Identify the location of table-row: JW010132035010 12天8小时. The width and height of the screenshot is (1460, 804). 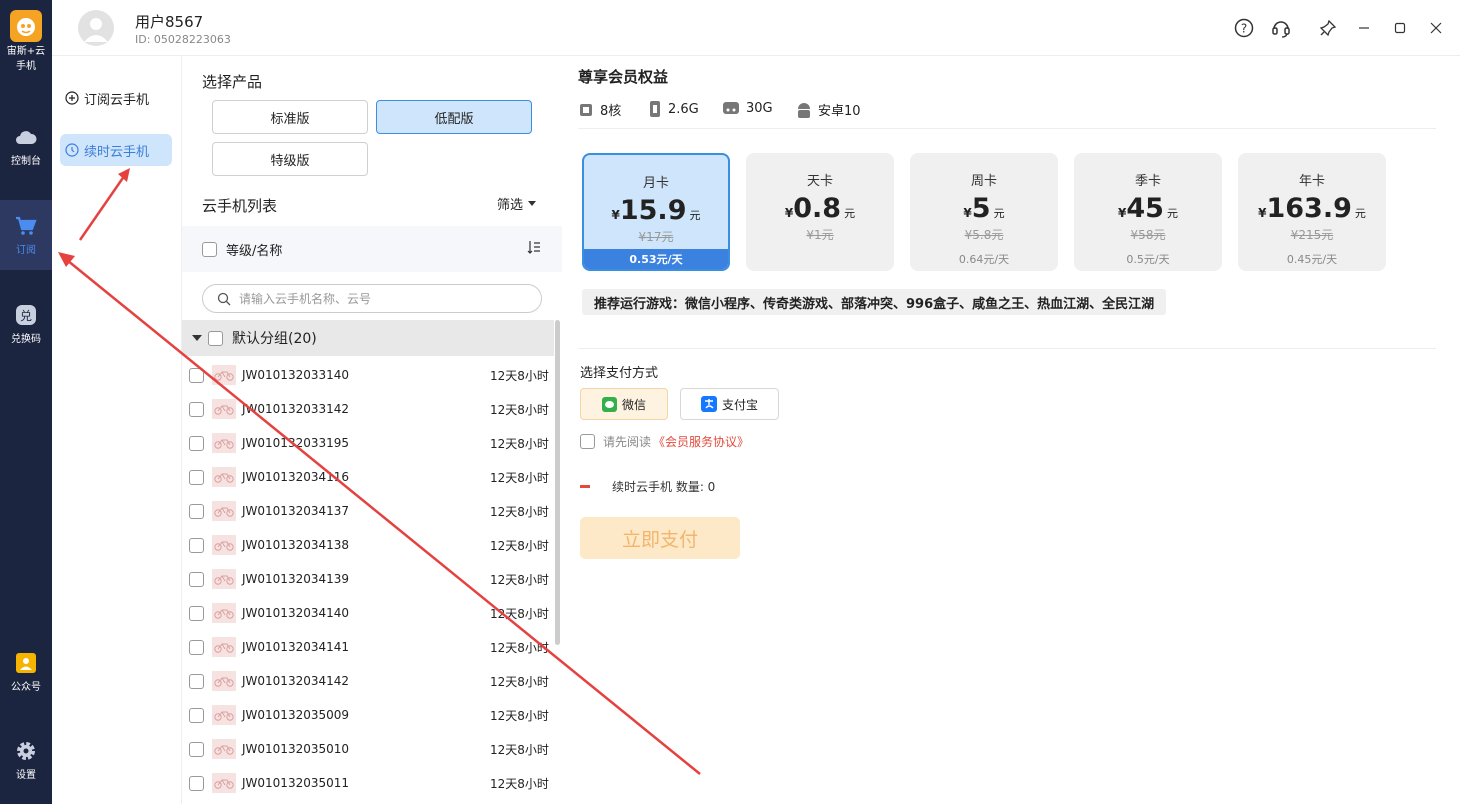
(368, 749).